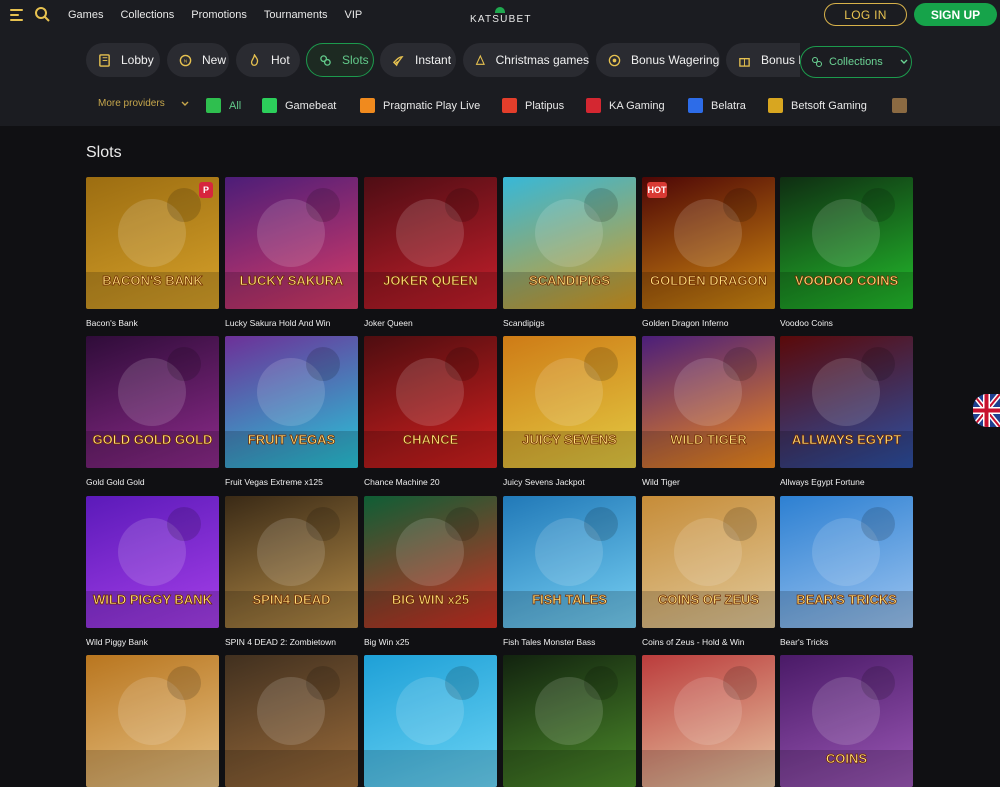 The height and width of the screenshot is (787, 1000). What do you see at coordinates (206, 190) in the screenshot?
I see `game-badge: P` at bounding box center [206, 190].